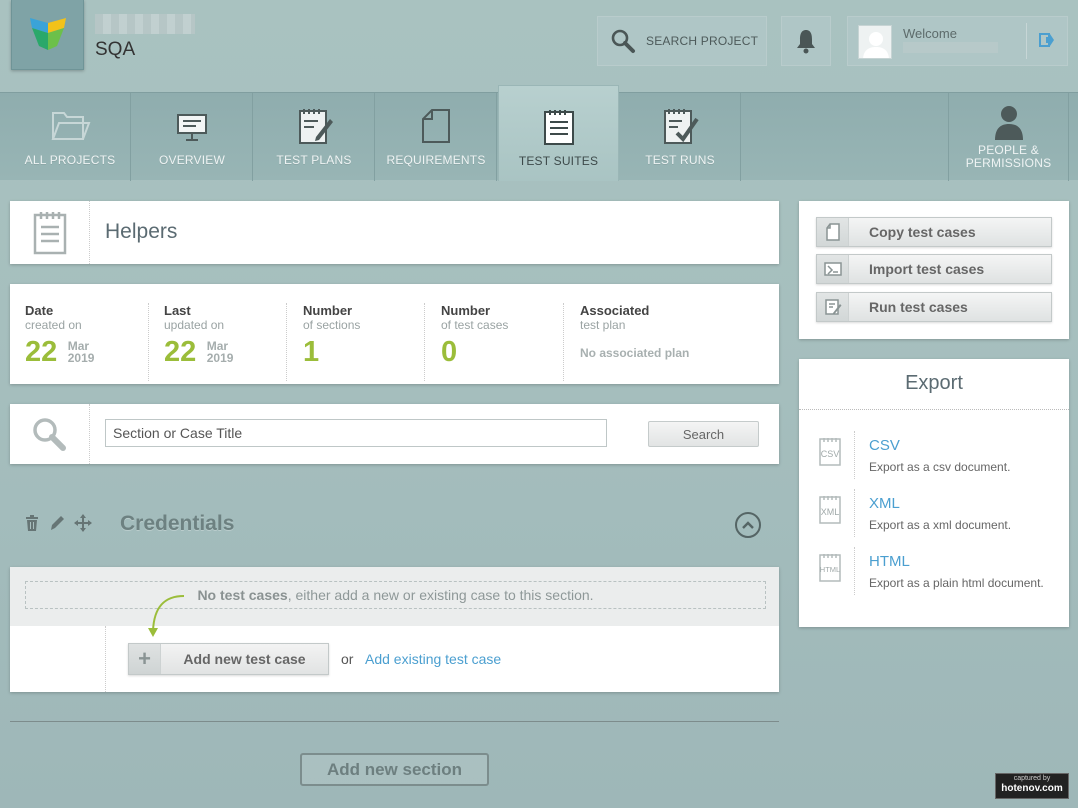  What do you see at coordinates (311, 352) in the screenshot?
I see `stat-value: 1` at bounding box center [311, 352].